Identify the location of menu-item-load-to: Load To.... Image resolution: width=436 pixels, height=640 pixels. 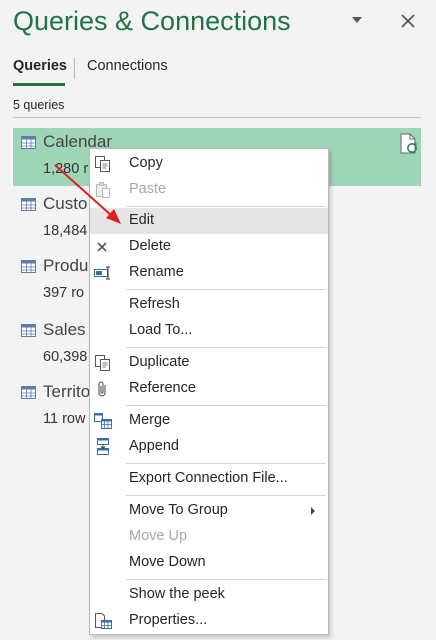
(209, 331).